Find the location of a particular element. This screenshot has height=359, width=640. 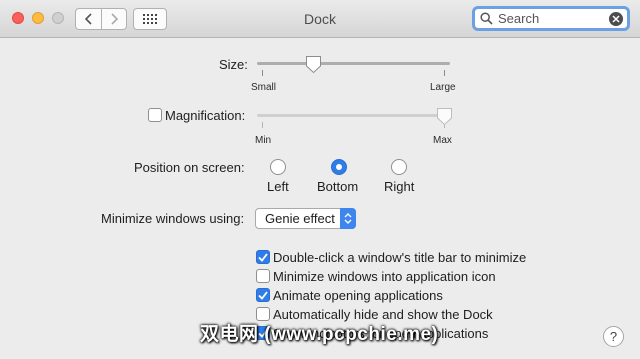

animate-opening-checkbox is located at coordinates (263, 295).